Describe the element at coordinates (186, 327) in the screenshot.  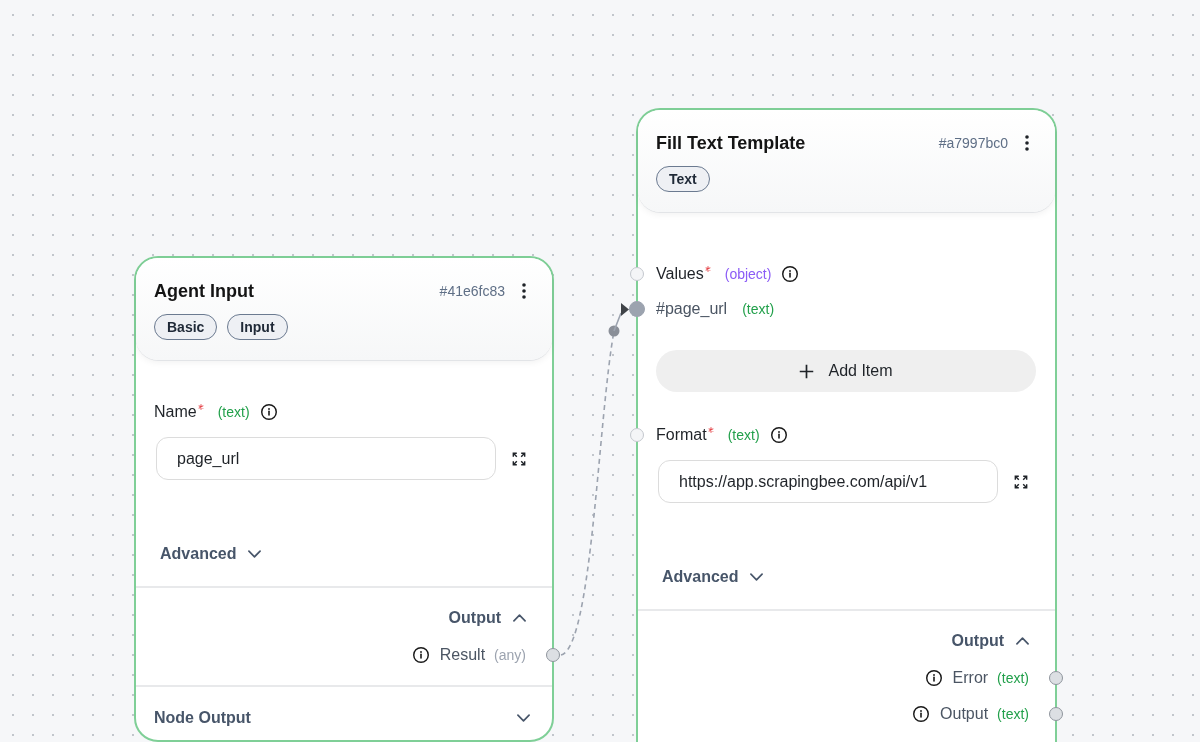
I see `category-tag: Basic` at that location.